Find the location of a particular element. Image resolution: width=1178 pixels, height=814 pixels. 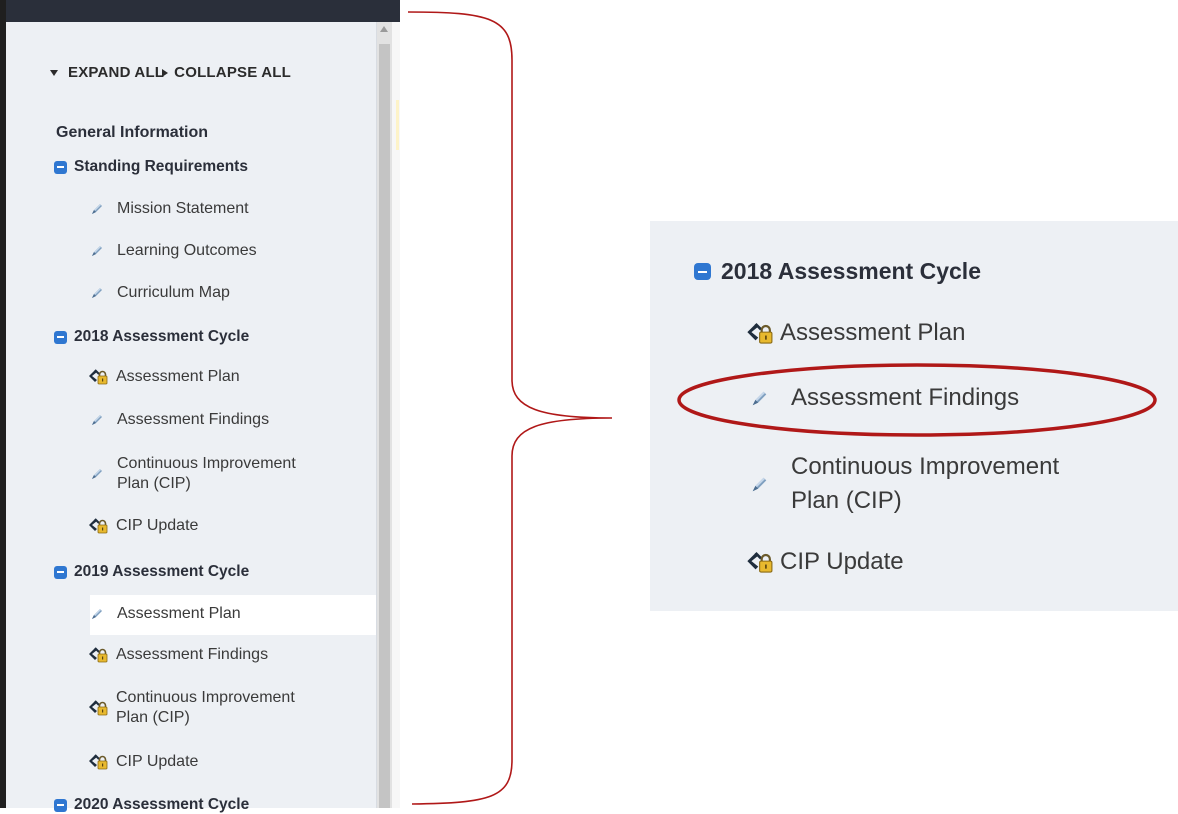

highlight-ellipse is located at coordinates (917, 400).